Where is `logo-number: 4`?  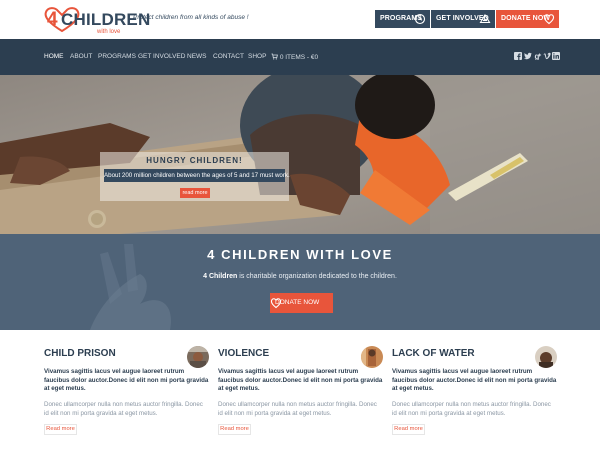
logo-number: 4 is located at coordinates (52, 19).